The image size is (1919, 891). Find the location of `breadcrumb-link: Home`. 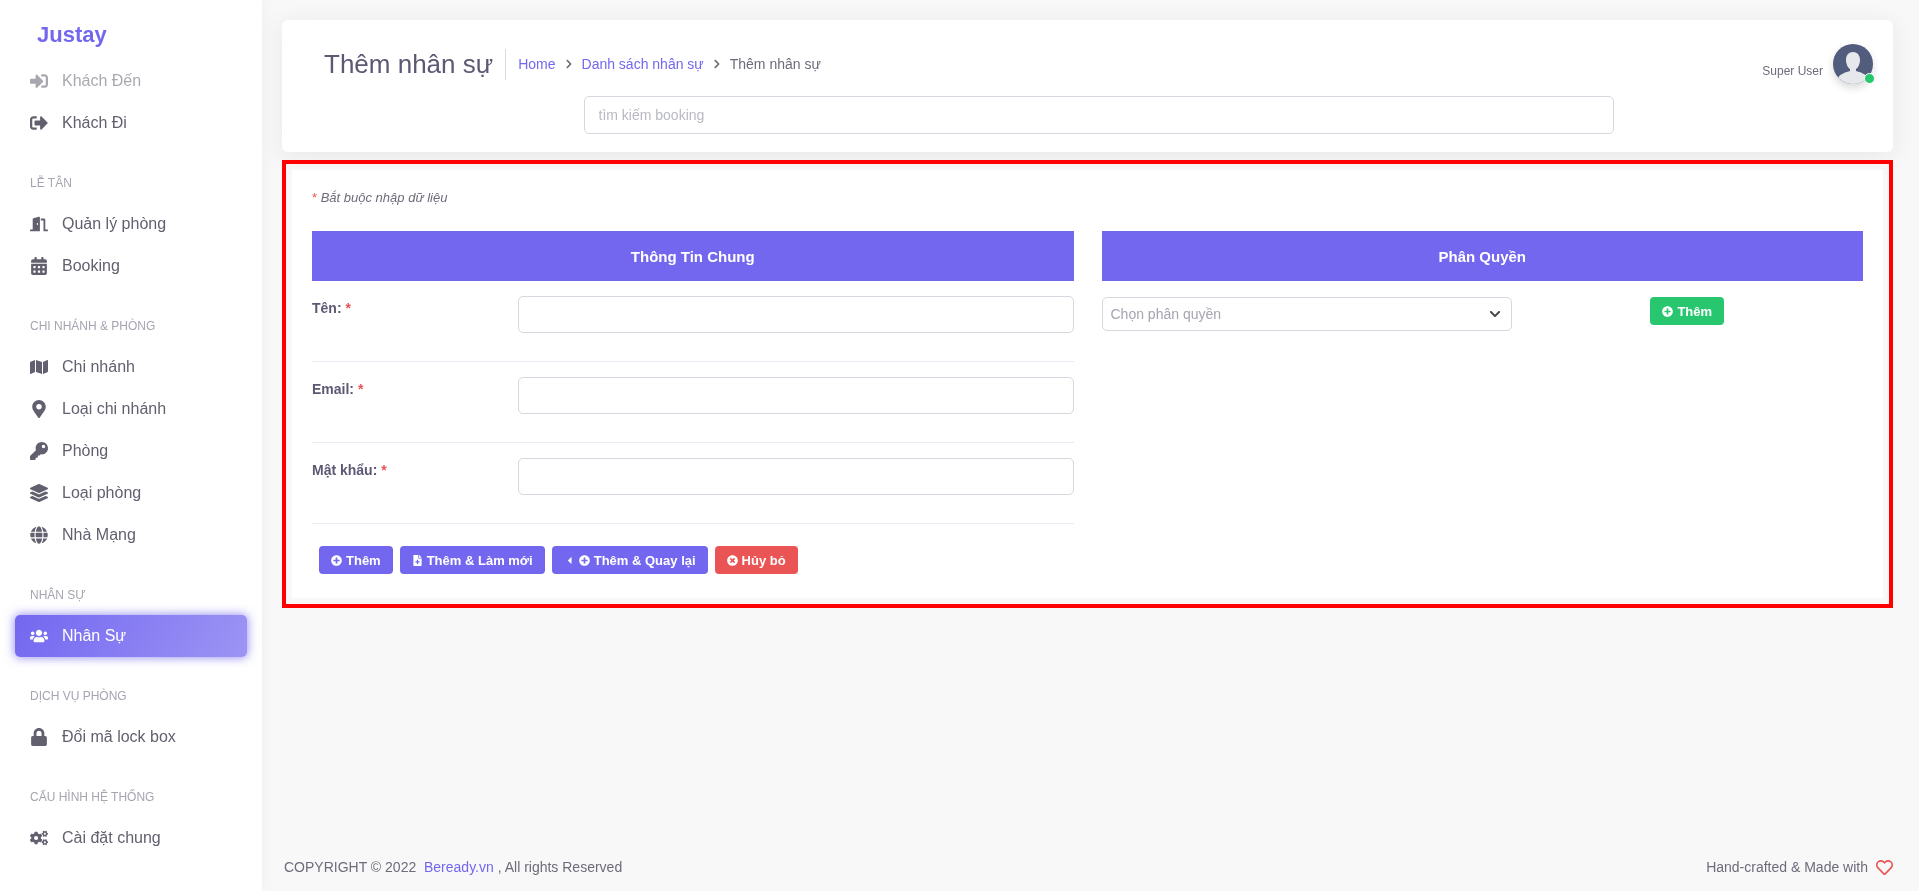

breadcrumb-link: Home is located at coordinates (537, 64).